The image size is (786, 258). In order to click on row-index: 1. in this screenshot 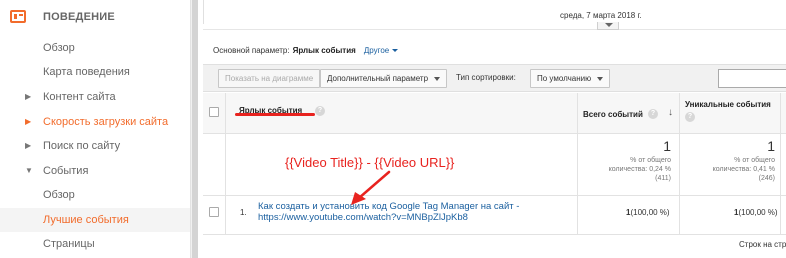, I will do `click(243, 212)`.